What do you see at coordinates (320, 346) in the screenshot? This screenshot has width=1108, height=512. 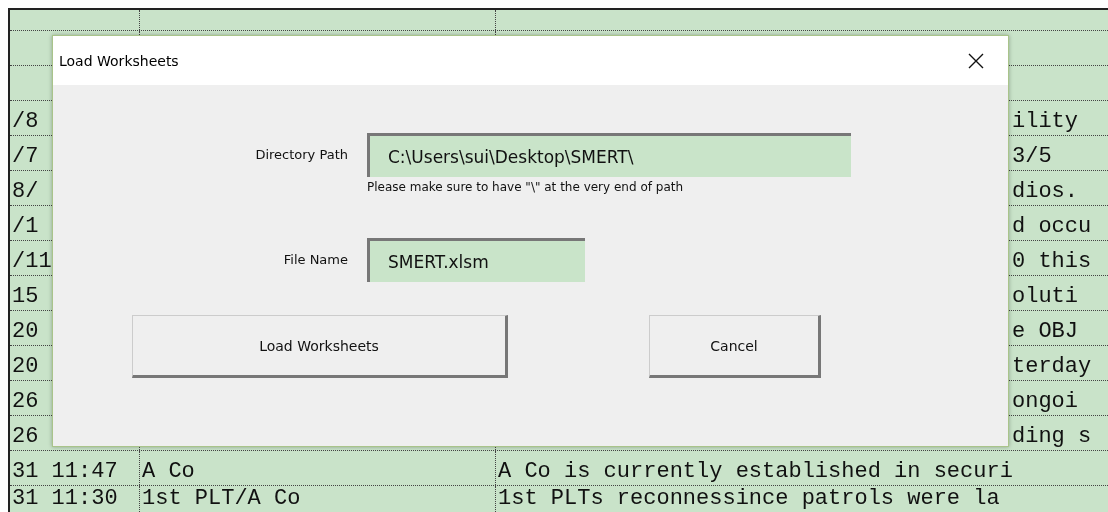 I see `load-button: Load Worksheets` at bounding box center [320, 346].